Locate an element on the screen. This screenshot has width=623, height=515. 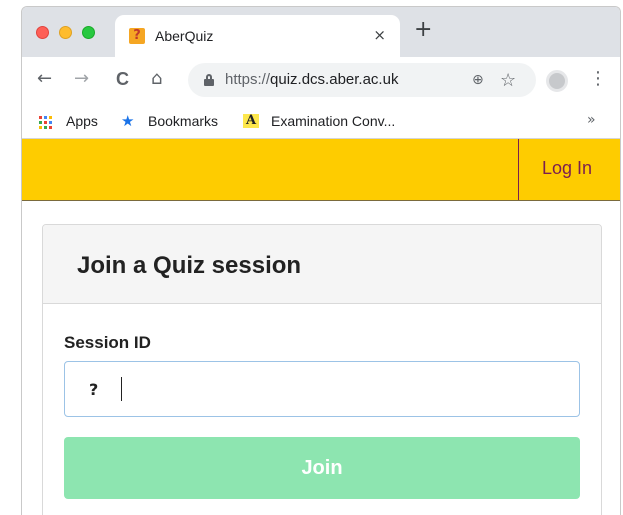
menu-dots-icon: ⋮ is located at coordinates (598, 78).